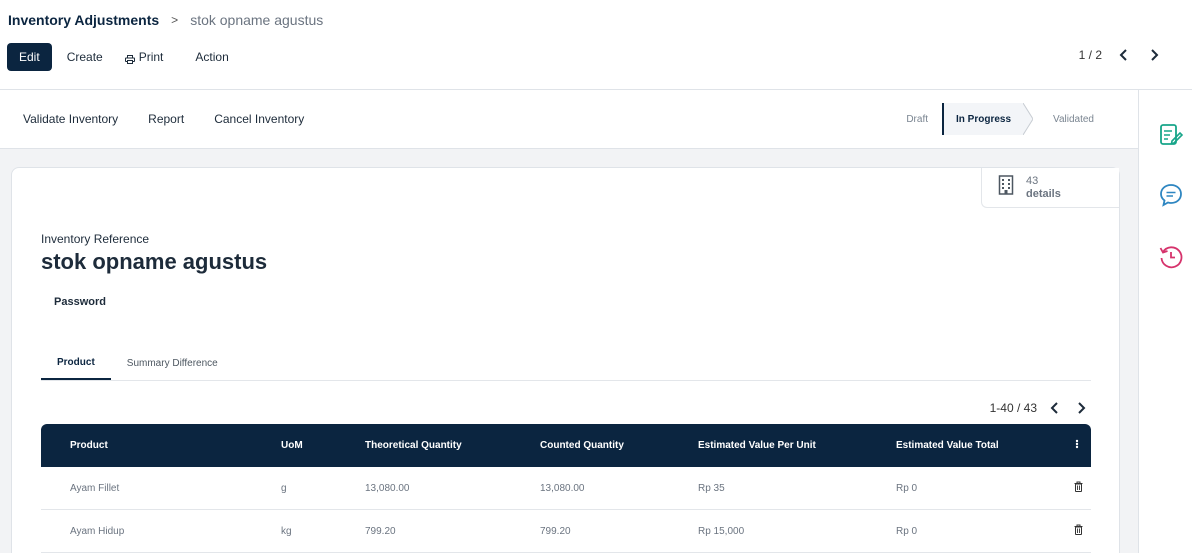  Describe the element at coordinates (154, 261) in the screenshot. I see `inventory-reference-value: stok opname agustus` at that location.